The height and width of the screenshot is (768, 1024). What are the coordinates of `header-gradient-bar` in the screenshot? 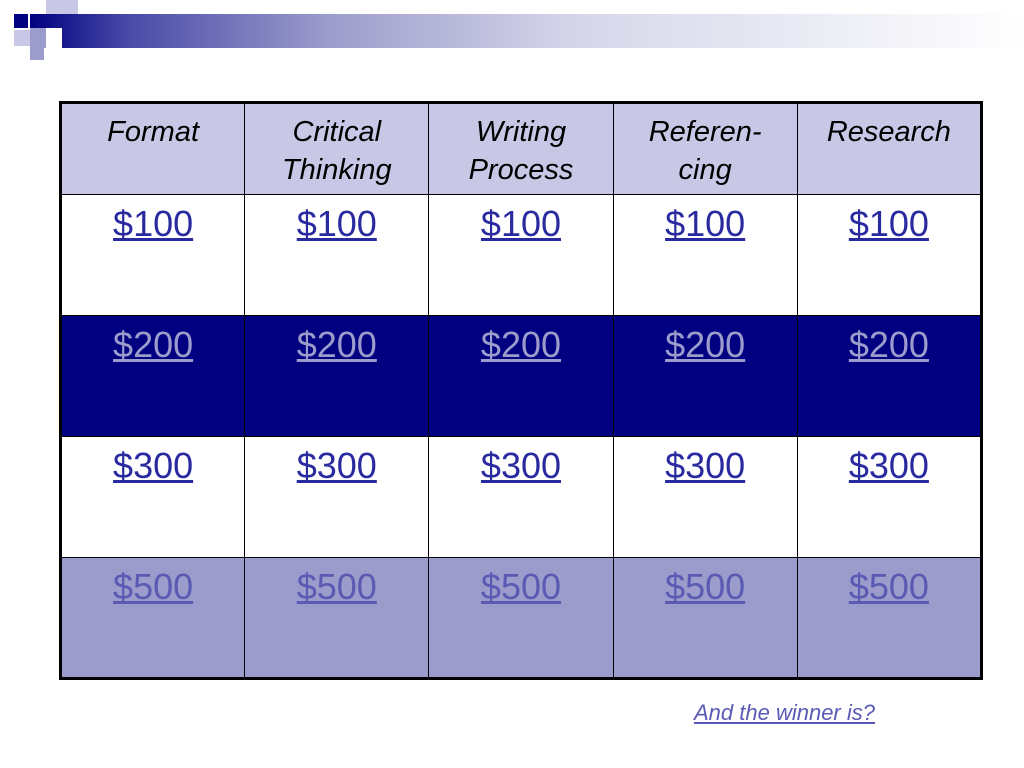 It's located at (527, 31).